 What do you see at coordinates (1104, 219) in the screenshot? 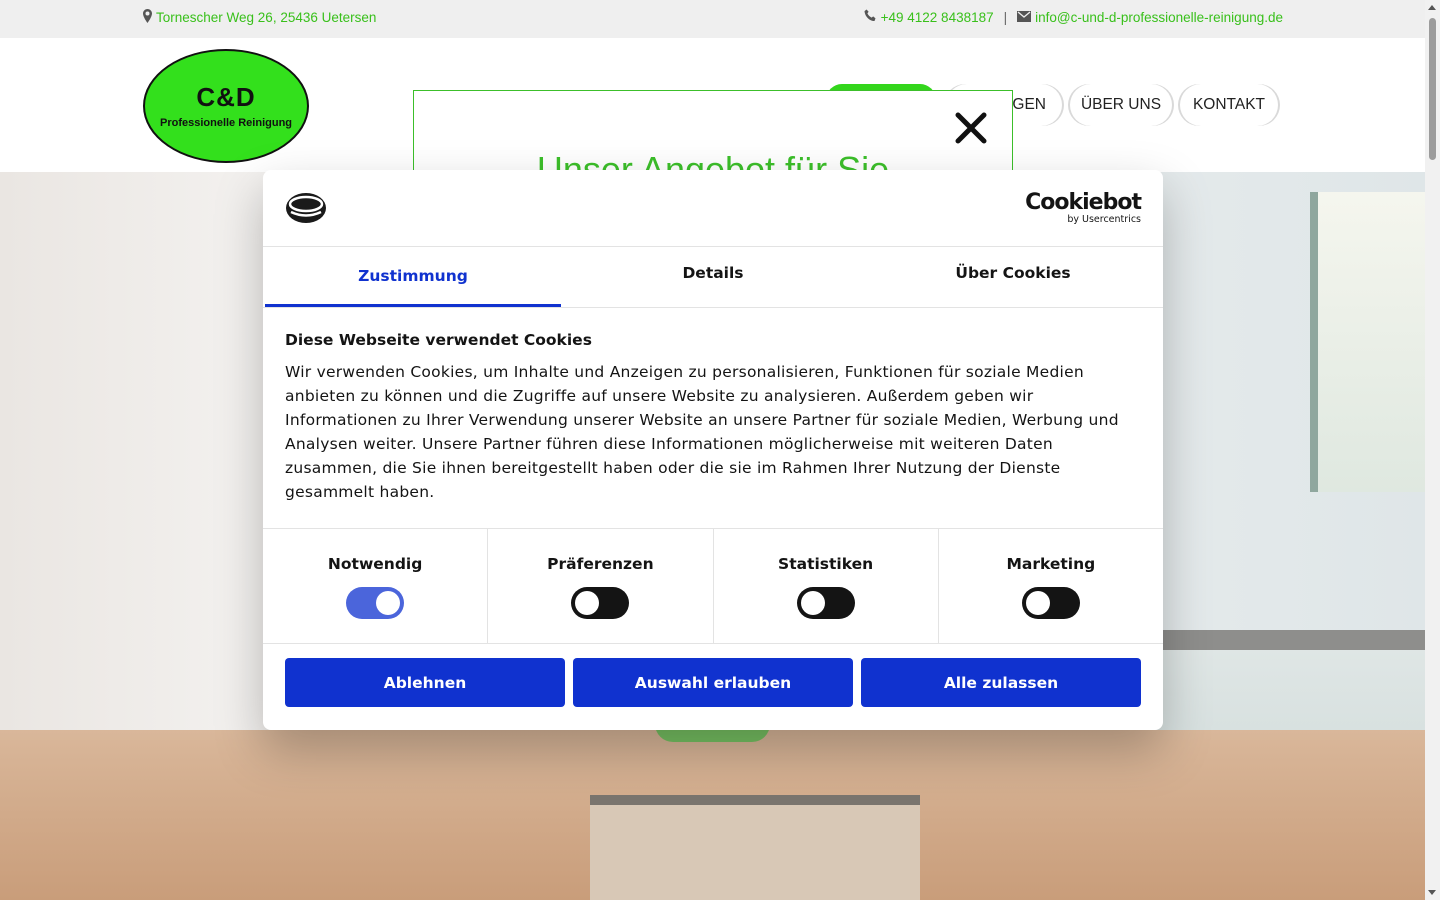
I see `cookiebot-brand-sub: by Usercentrics` at bounding box center [1104, 219].